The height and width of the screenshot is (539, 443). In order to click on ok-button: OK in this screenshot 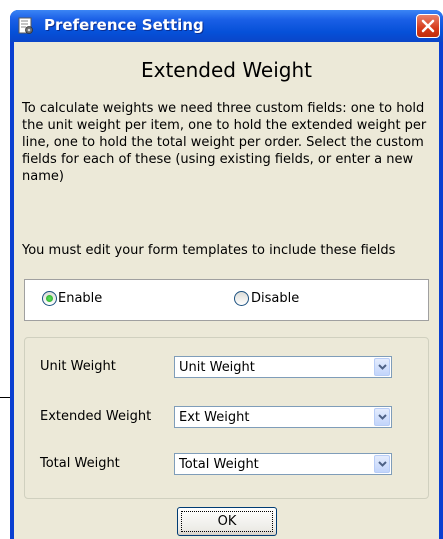, I will do `click(227, 521)`.